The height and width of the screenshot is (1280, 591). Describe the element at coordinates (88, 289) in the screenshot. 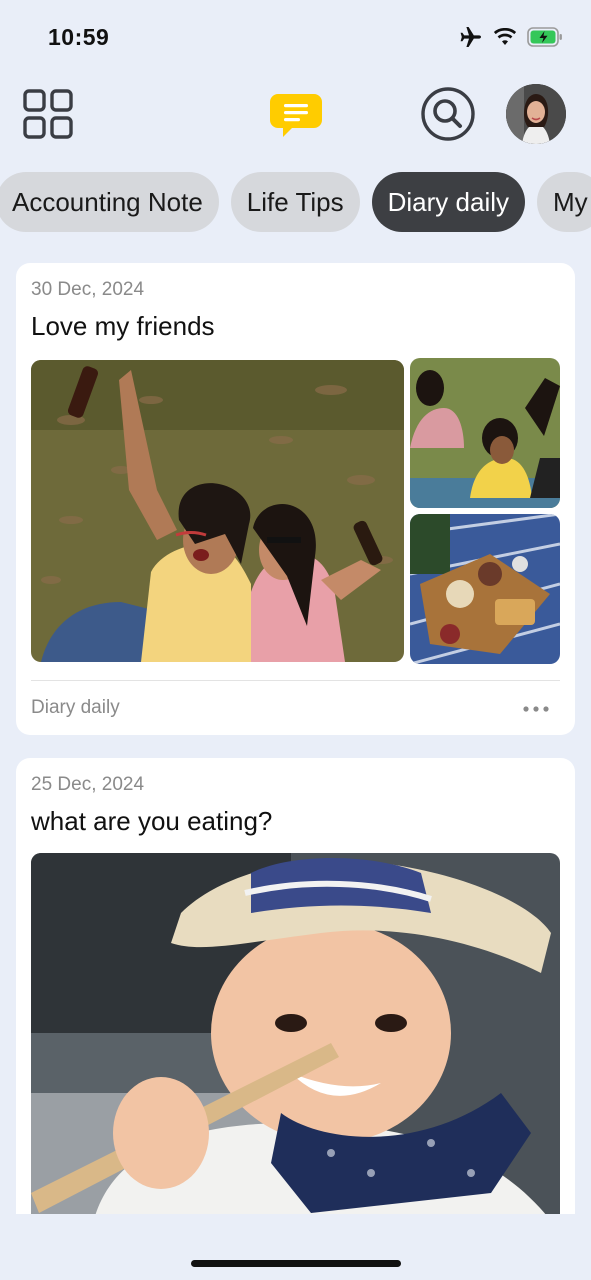

I see `post-date: 30 Dec, 2024` at that location.